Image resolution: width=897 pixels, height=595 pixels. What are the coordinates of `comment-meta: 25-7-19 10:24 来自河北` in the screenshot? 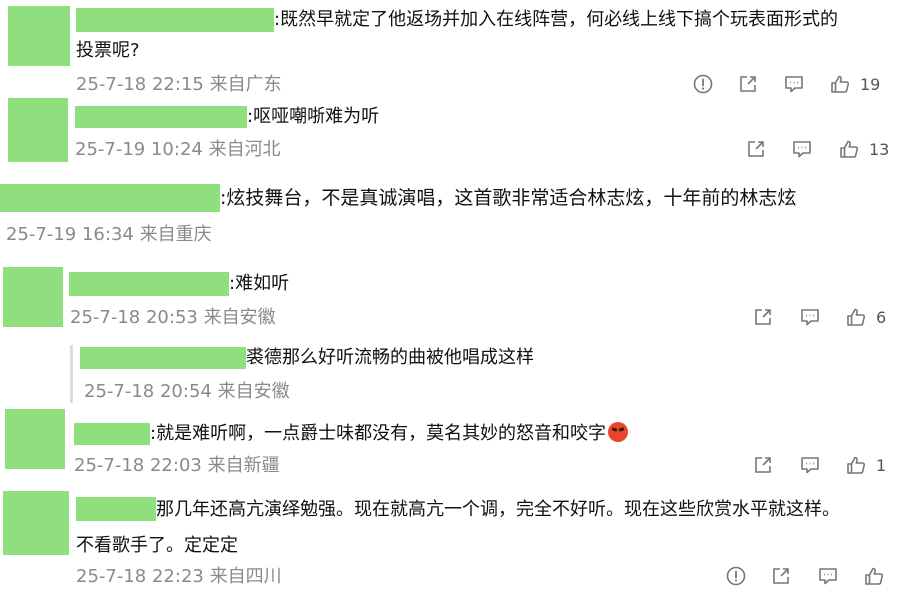 It's located at (178, 149).